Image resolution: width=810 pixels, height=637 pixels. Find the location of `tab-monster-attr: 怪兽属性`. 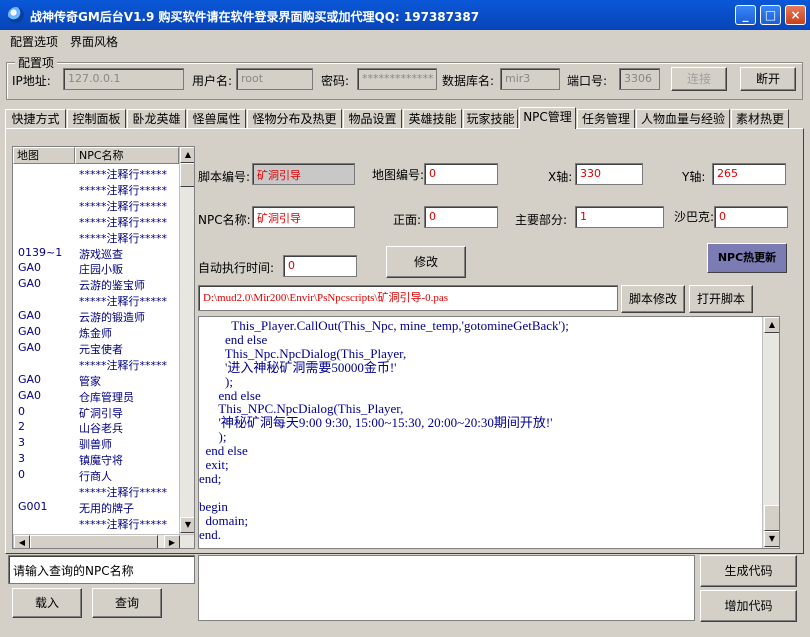

tab-monster-attr: 怪兽属性 is located at coordinates (216, 118).